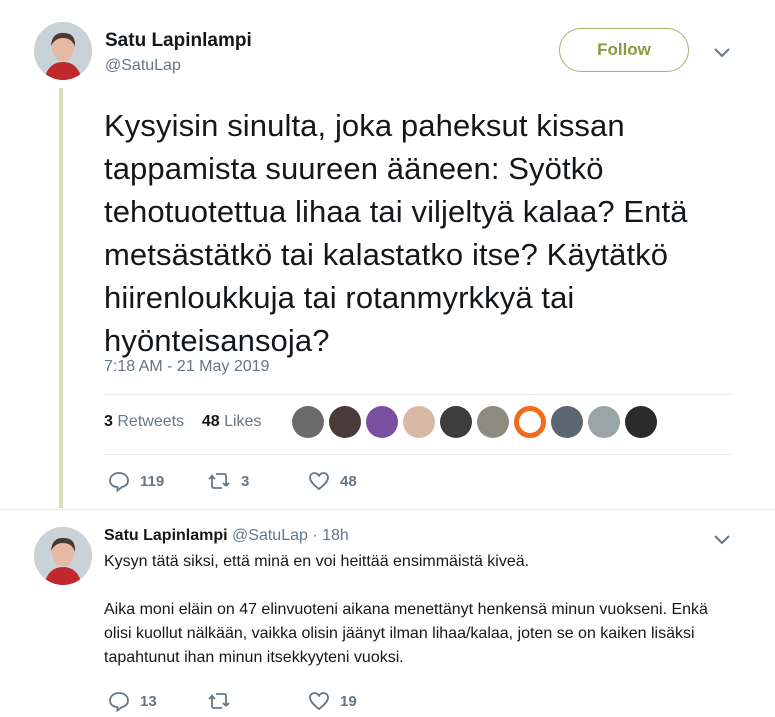 This screenshot has height=717, width=775. Describe the element at coordinates (348, 481) in the screenshot. I see `like-count: 48` at that location.